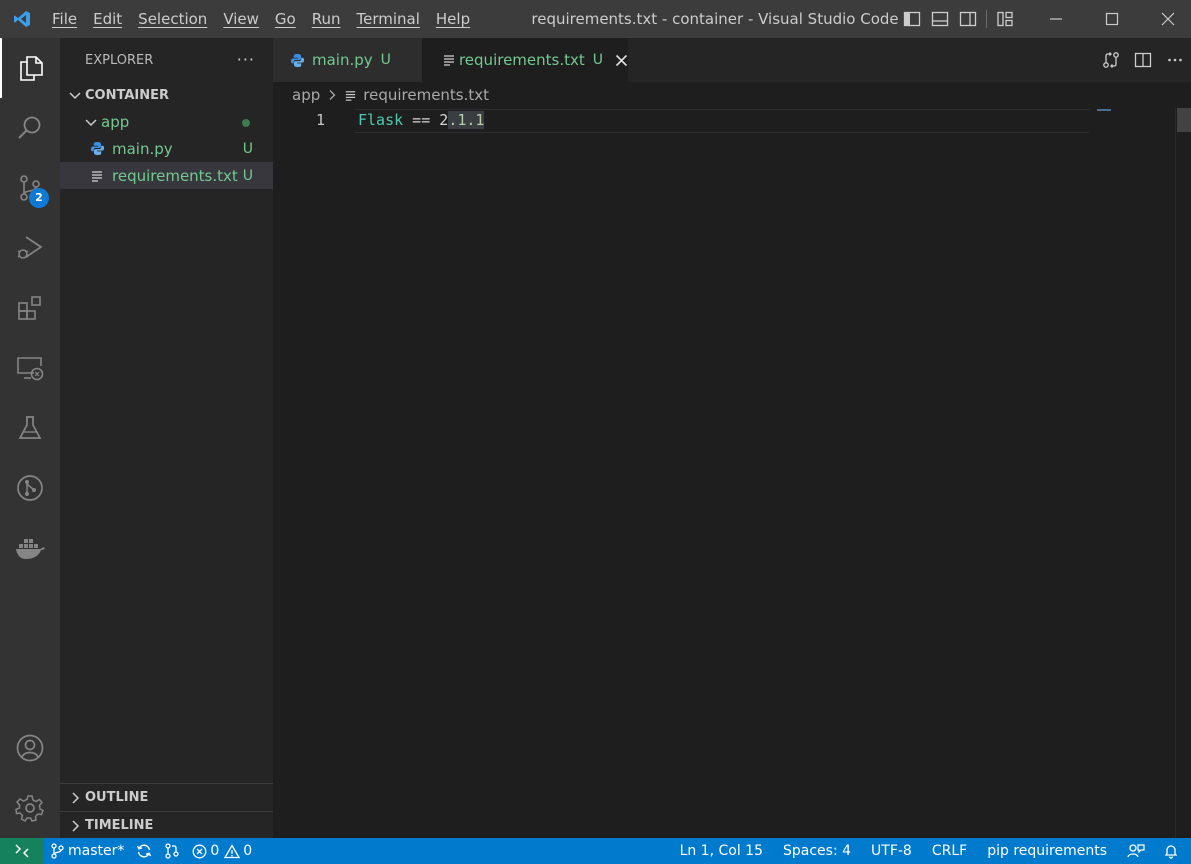 The height and width of the screenshot is (864, 1191). I want to click on outline-label: OUTLINE, so click(117, 797).